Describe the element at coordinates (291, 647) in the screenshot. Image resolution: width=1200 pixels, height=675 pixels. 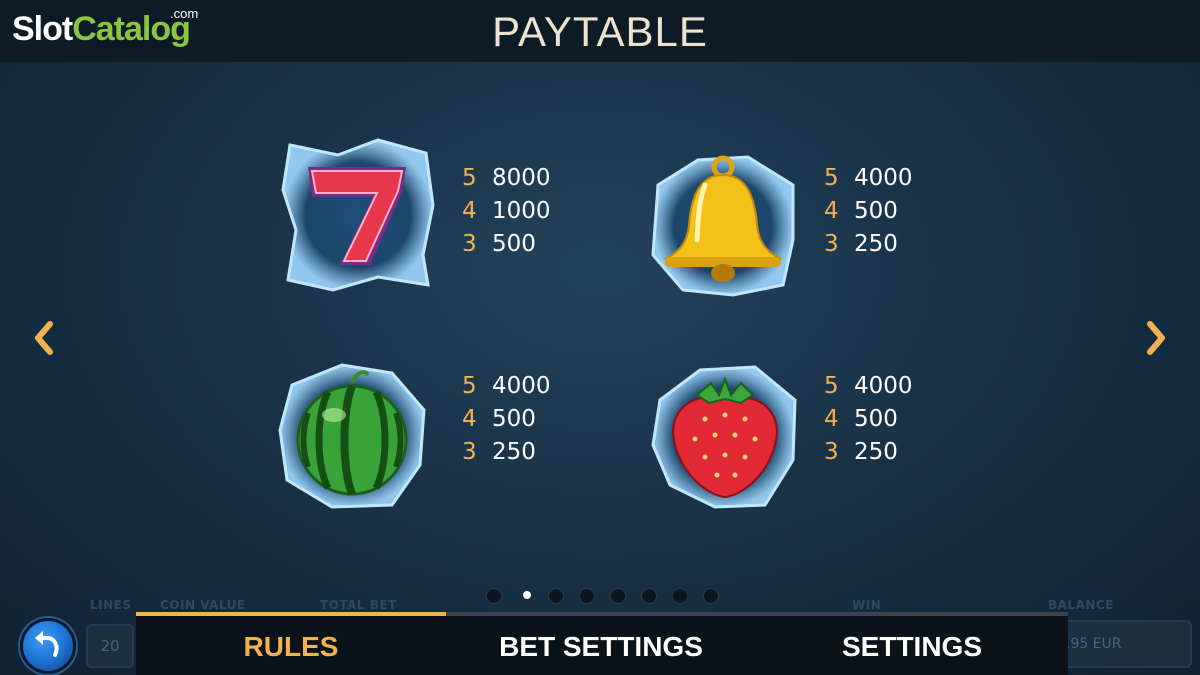
I see `tab-rules: RULES` at that location.